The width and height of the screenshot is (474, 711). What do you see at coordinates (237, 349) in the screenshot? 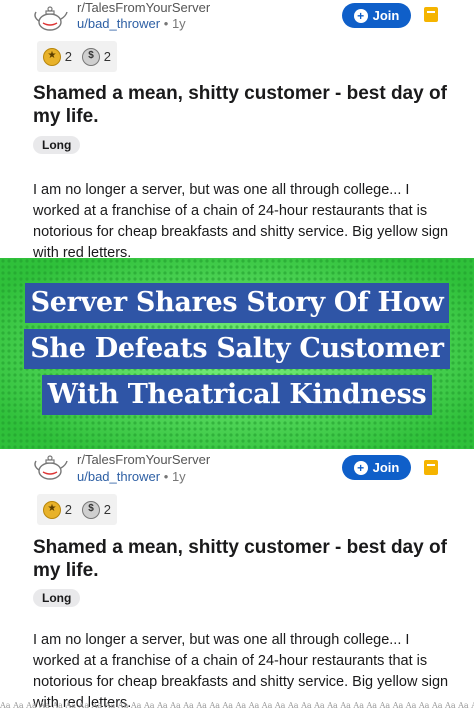
I see `headline-line-2: She Defeats Salty Customer` at bounding box center [237, 349].